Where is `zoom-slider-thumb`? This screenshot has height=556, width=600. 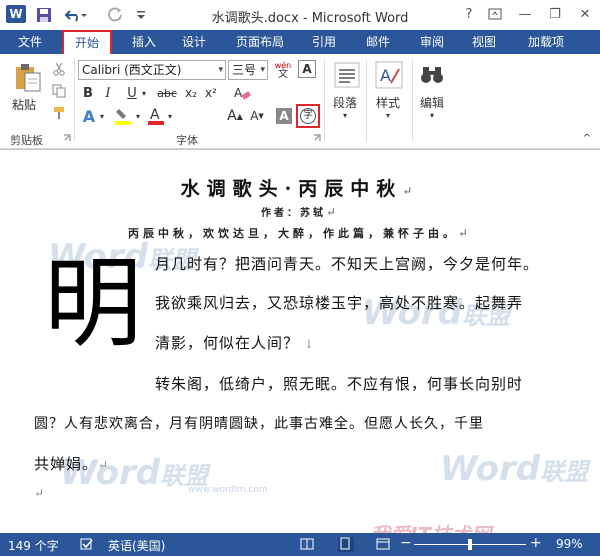
zoom-slider-thumb is located at coordinates (470, 544).